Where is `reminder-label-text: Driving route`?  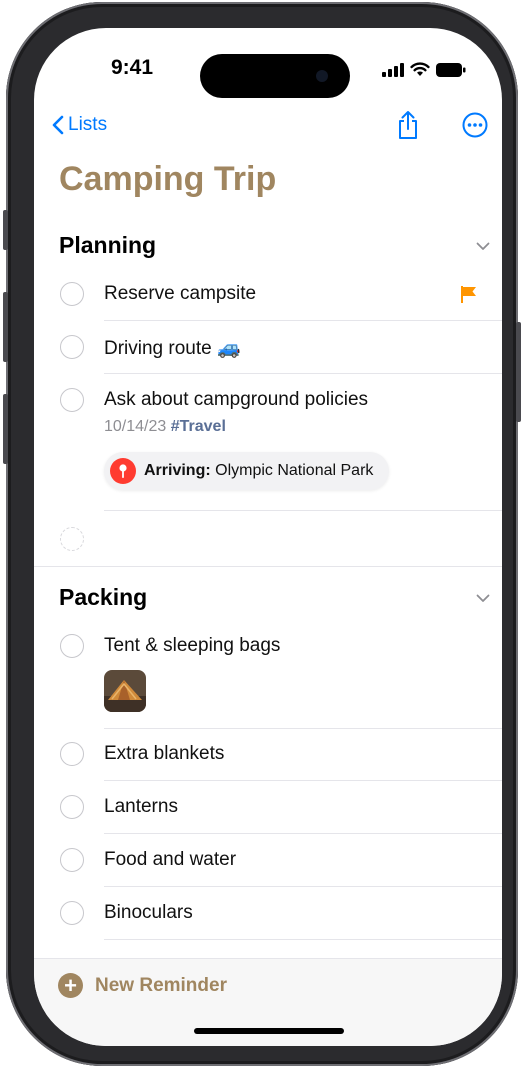 reminder-label-text: Driving route is located at coordinates (158, 348).